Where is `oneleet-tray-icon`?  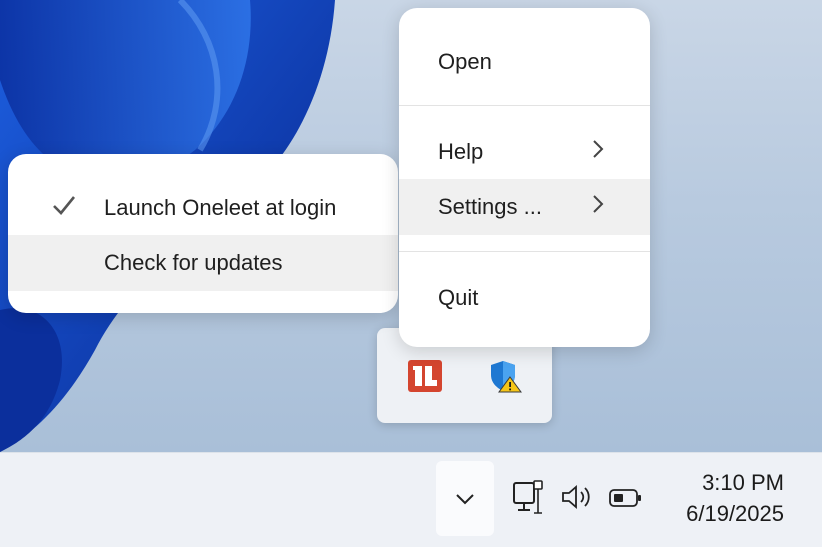 oneleet-tray-icon is located at coordinates (425, 376).